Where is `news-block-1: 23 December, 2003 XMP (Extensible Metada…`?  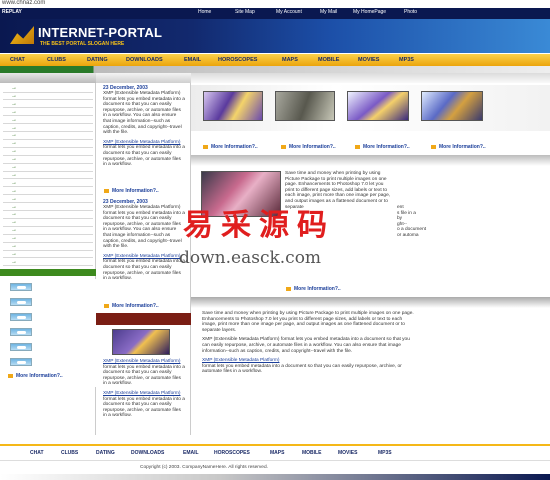
news-block-1: 23 December, 2003 XMP (Extensible Metada… is located at coordinates (144, 126).